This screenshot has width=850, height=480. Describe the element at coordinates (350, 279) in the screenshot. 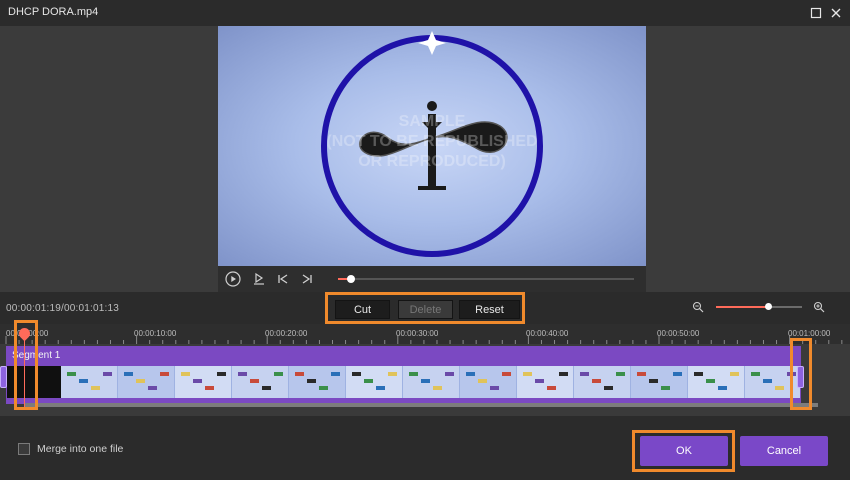

I see `playback-progress-thumb` at that location.